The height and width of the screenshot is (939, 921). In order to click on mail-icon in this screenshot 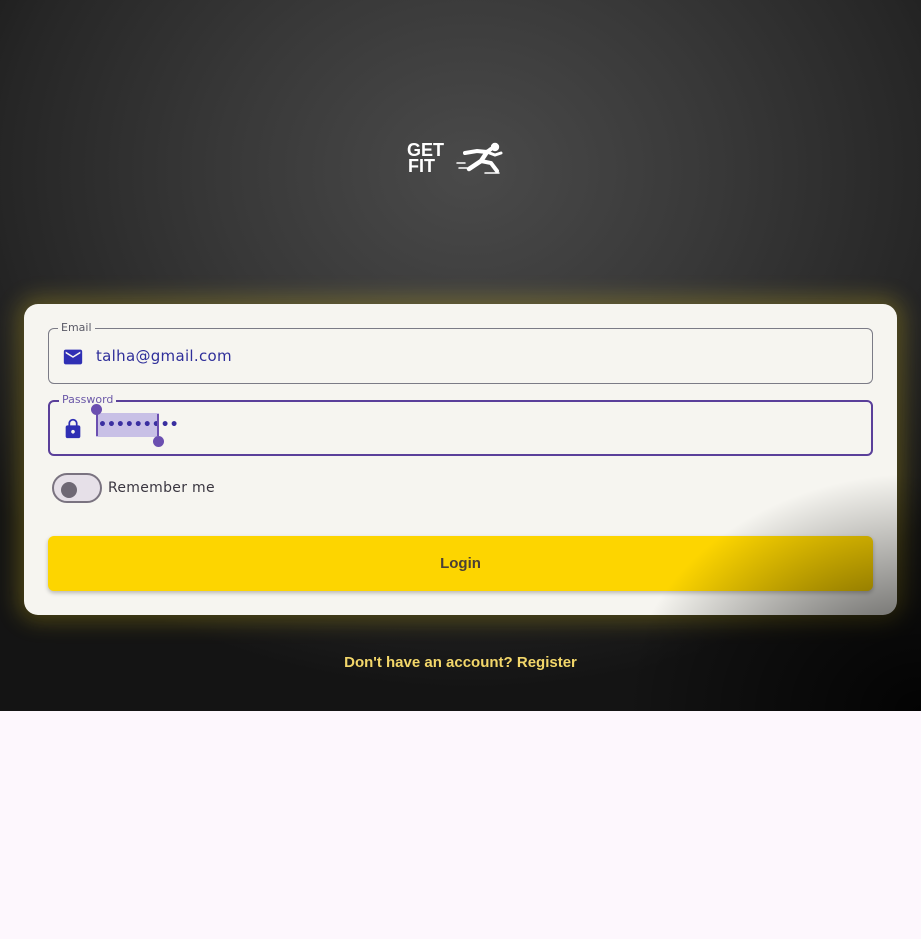, I will do `click(73, 357)`.